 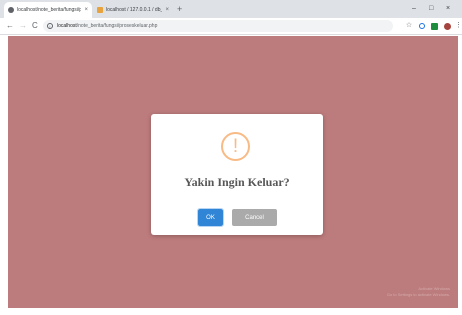 I want to click on bookmark-star-icon: ☆, so click(x=409, y=26).